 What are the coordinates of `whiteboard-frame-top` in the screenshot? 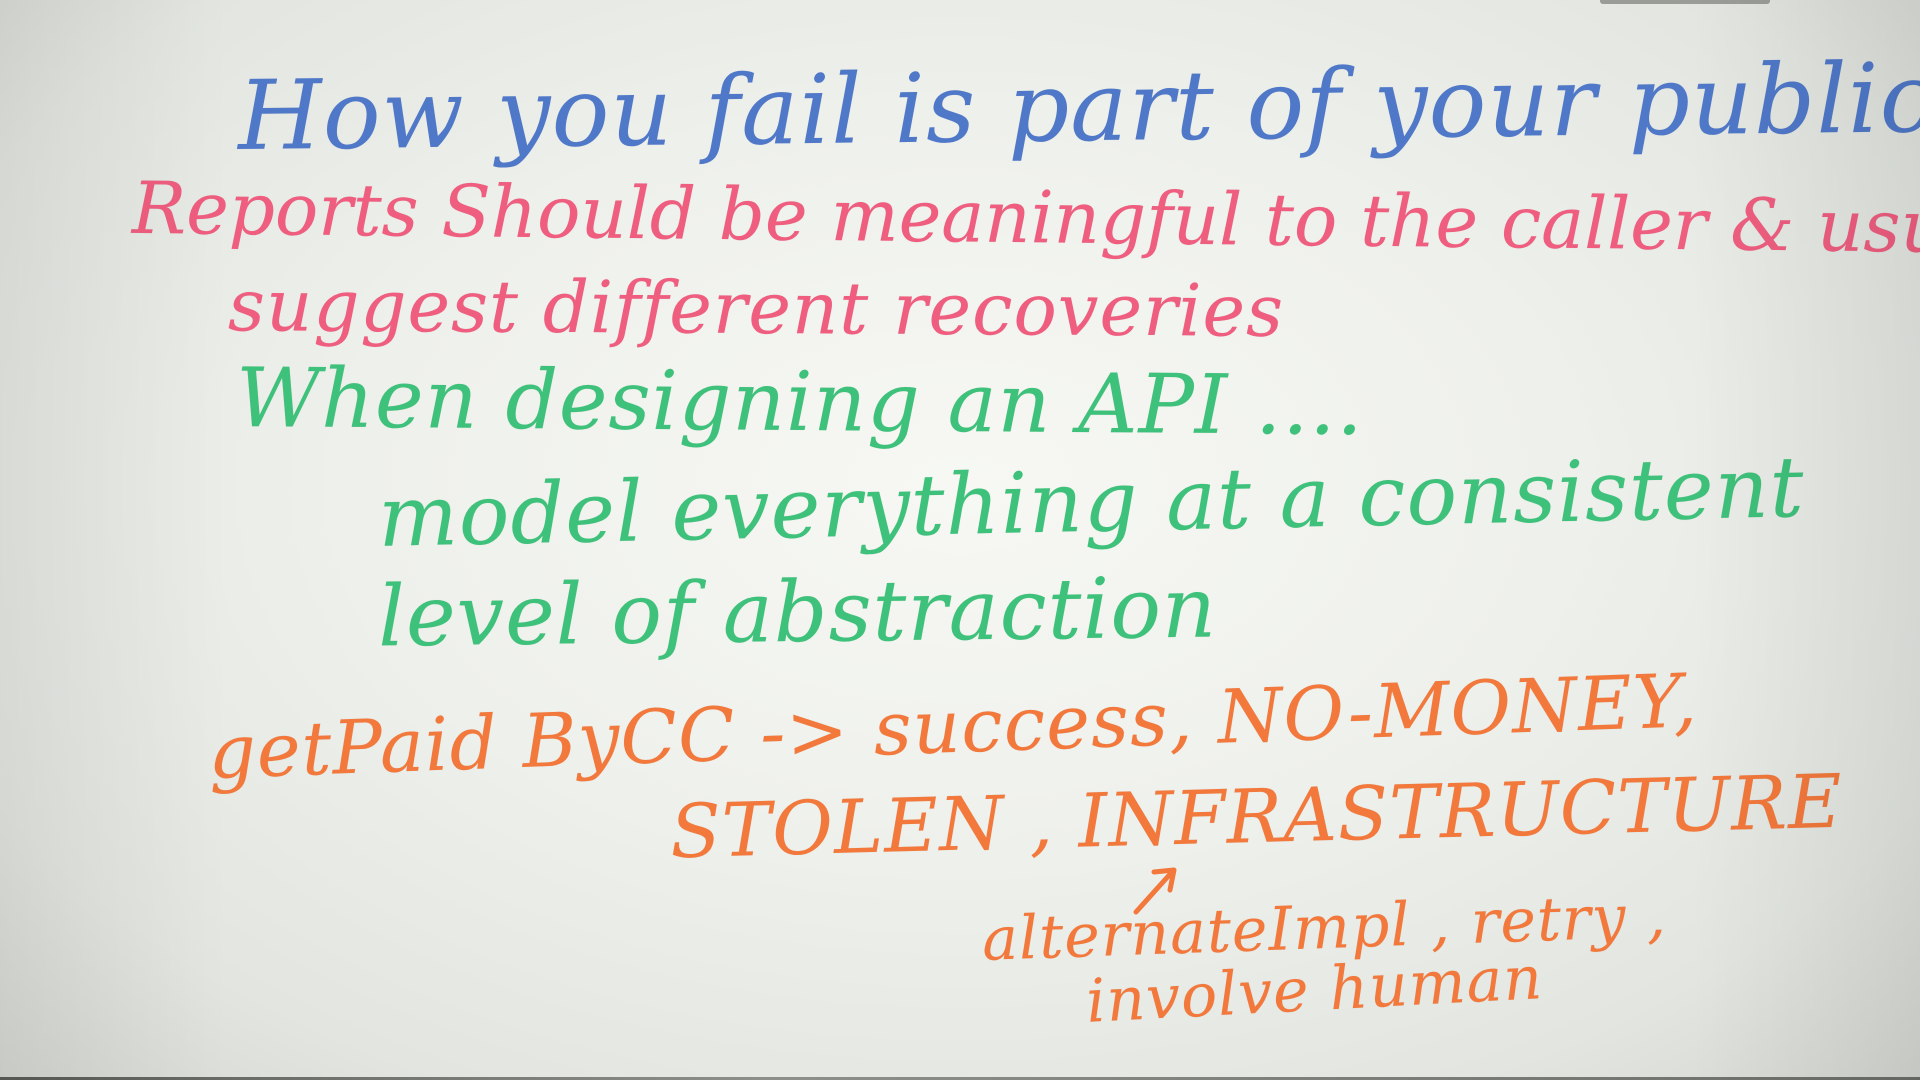 It's located at (1685, 2).